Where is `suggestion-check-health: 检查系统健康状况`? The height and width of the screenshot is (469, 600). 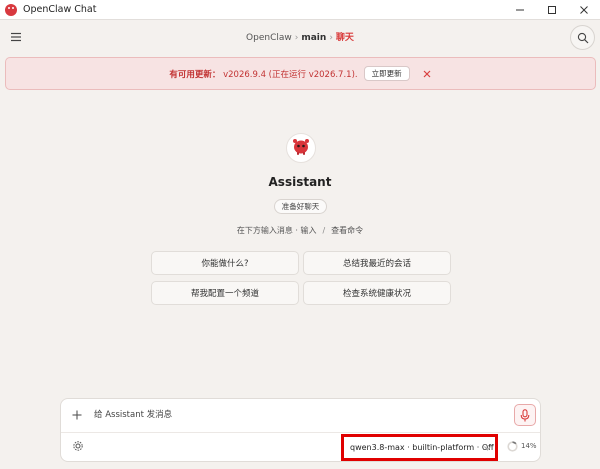
suggestion-check-health: 检查系统健康状况 is located at coordinates (377, 293).